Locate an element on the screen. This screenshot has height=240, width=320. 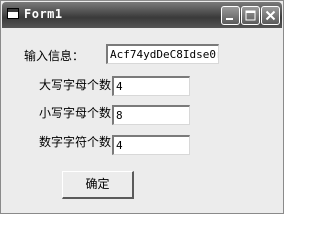
uppercase-count-field: 4 is located at coordinates (151, 86).